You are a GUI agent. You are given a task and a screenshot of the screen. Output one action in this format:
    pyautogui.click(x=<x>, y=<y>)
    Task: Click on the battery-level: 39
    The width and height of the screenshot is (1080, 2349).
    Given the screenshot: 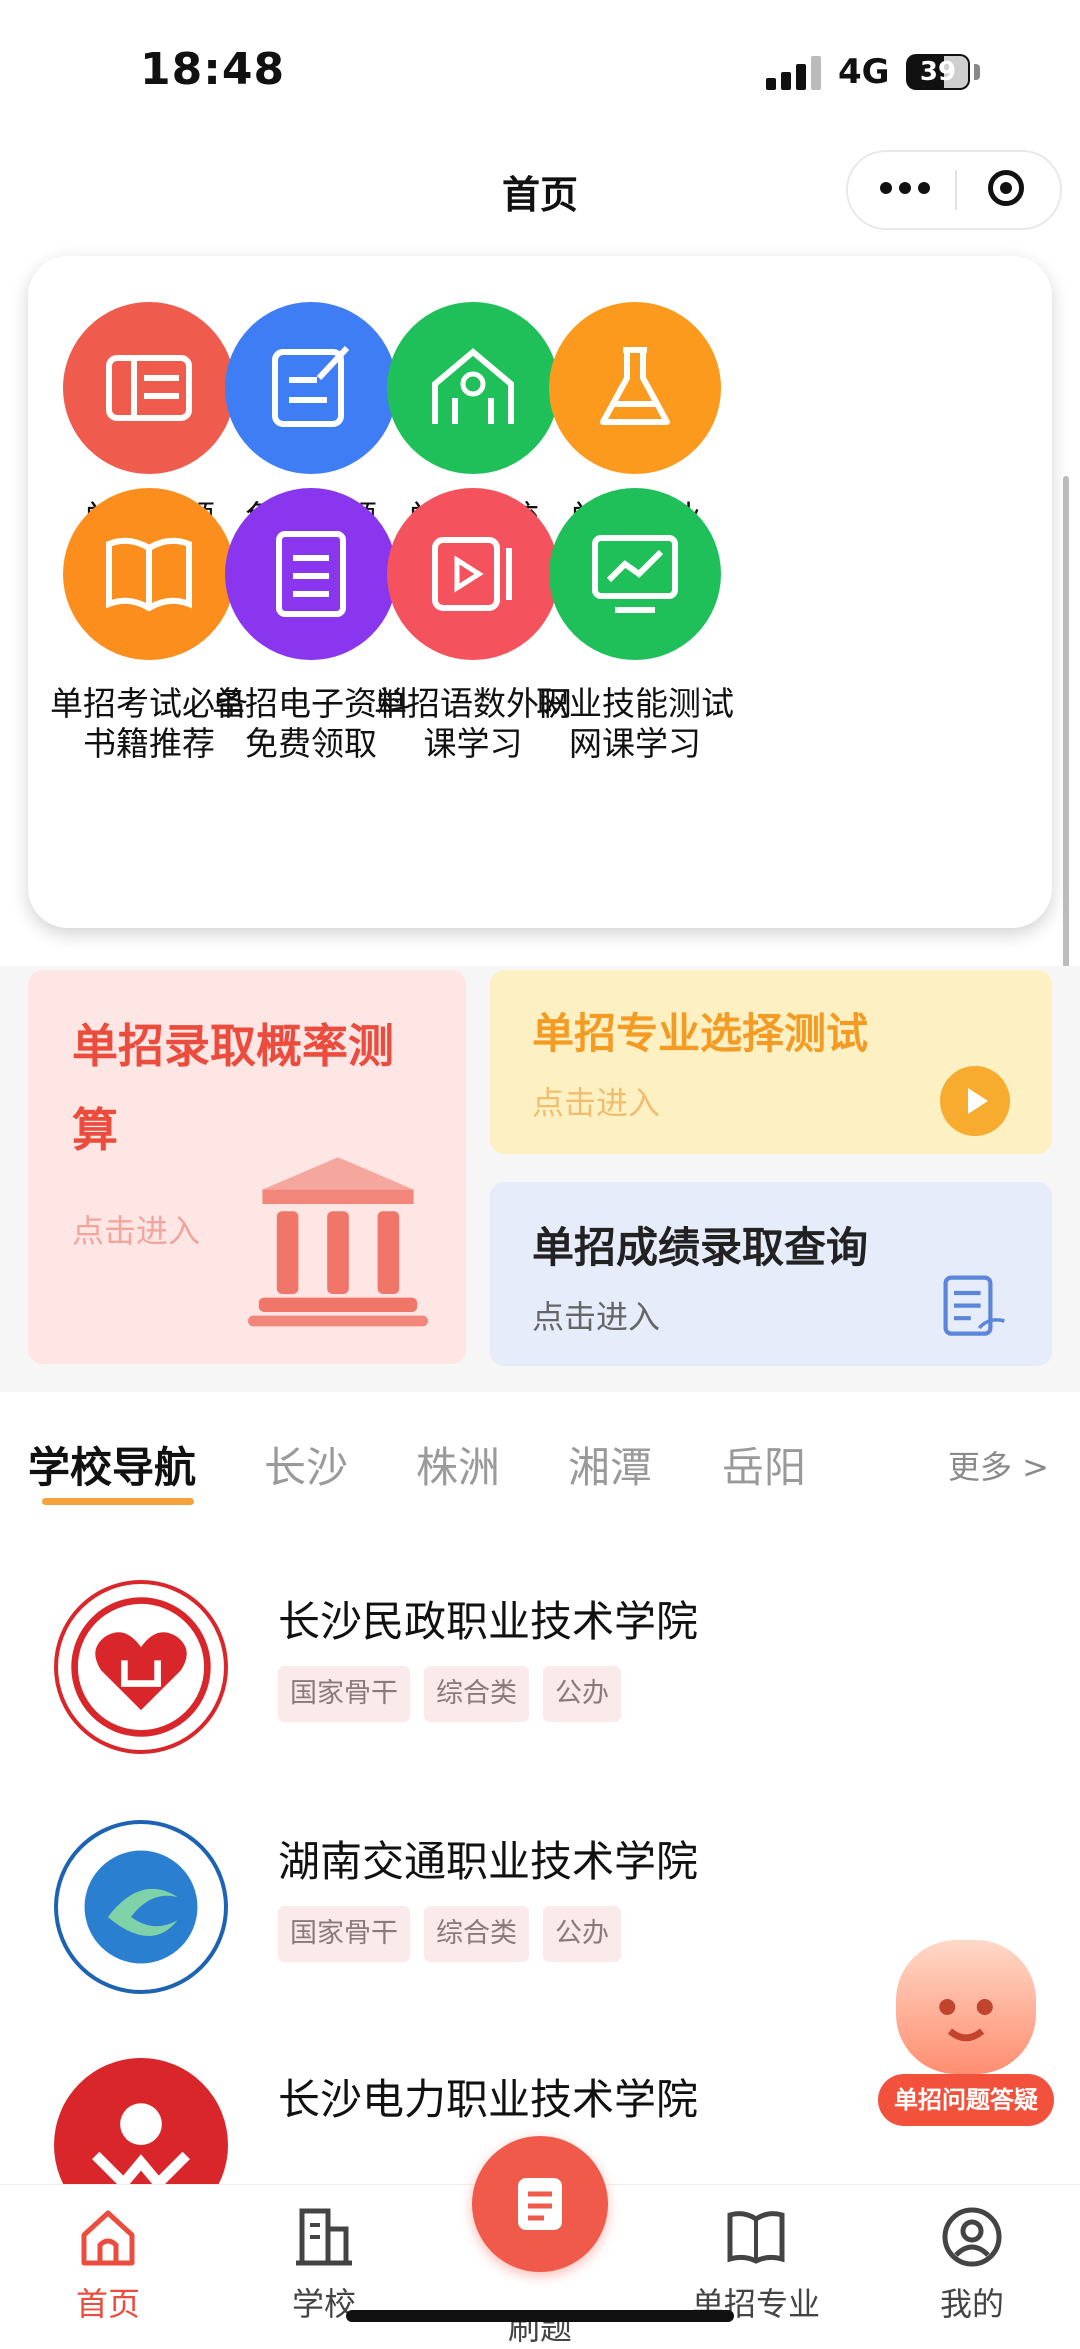 What is the action you would take?
    pyautogui.click(x=938, y=72)
    